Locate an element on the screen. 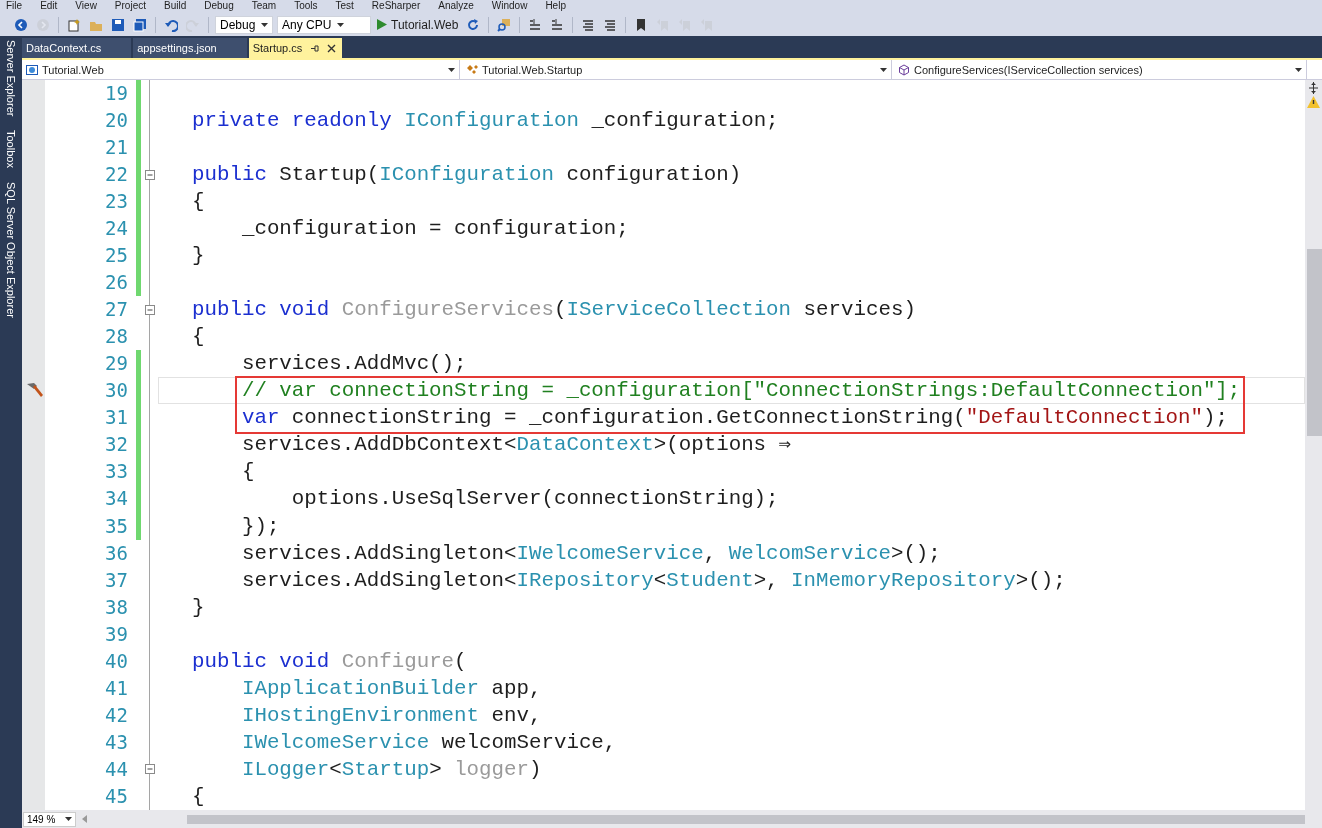 The width and height of the screenshot is (1322, 828). line-number: 38 is located at coordinates (116, 607).